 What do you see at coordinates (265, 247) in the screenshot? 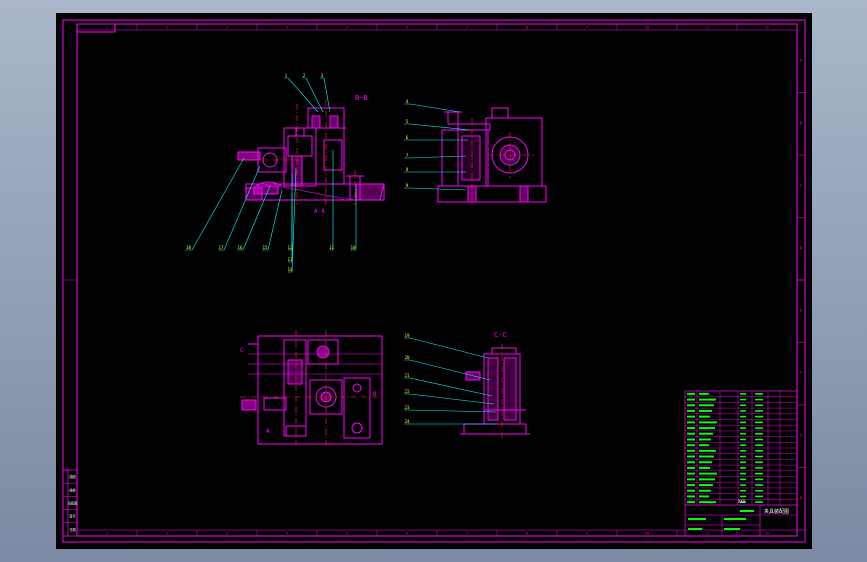
I see `balloon-number: 15` at bounding box center [265, 247].